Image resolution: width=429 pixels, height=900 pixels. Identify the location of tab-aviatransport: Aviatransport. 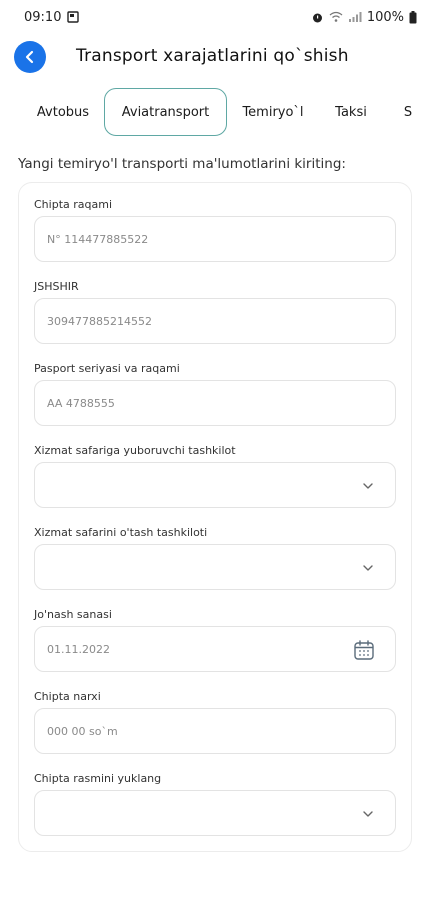
(165, 112).